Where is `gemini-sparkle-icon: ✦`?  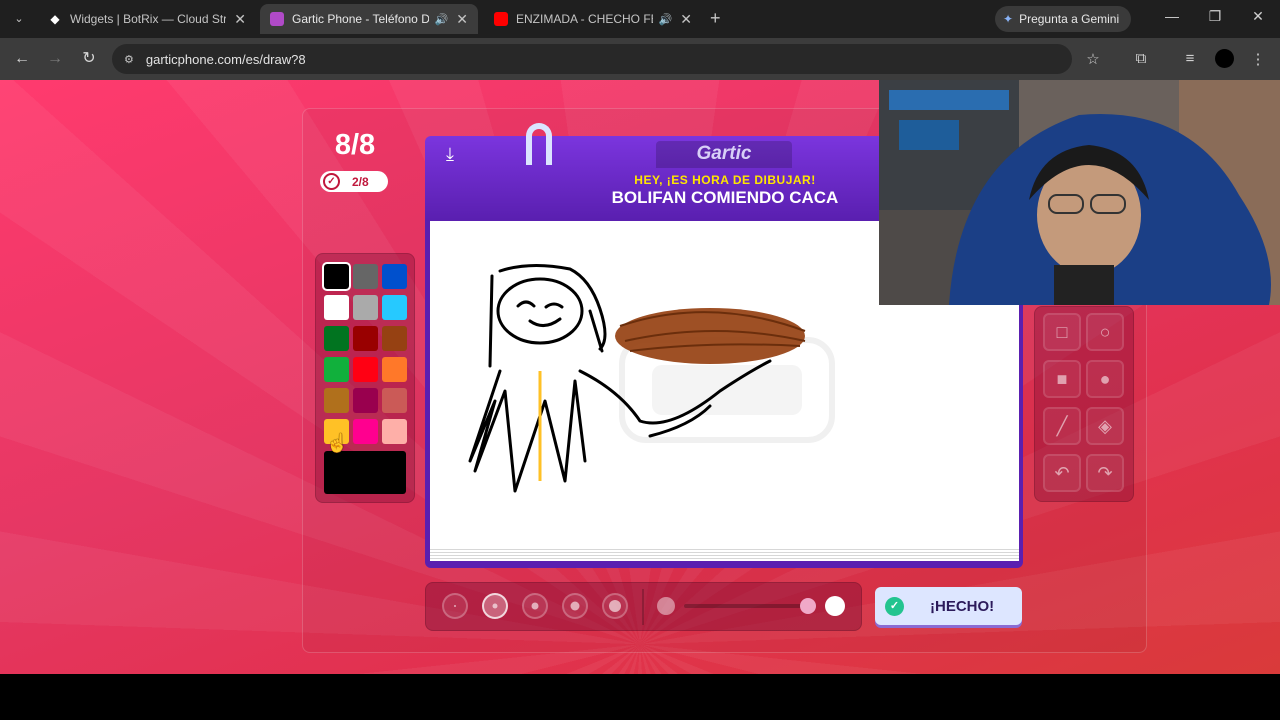 gemini-sparkle-icon: ✦ is located at coordinates (1008, 19).